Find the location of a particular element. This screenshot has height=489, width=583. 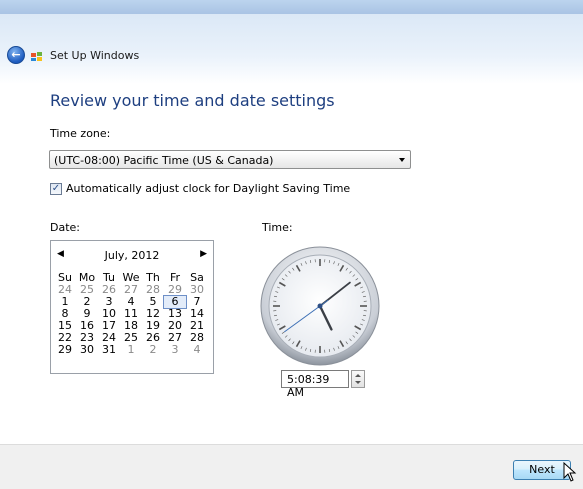

footer-bar is located at coordinates (291, 466).